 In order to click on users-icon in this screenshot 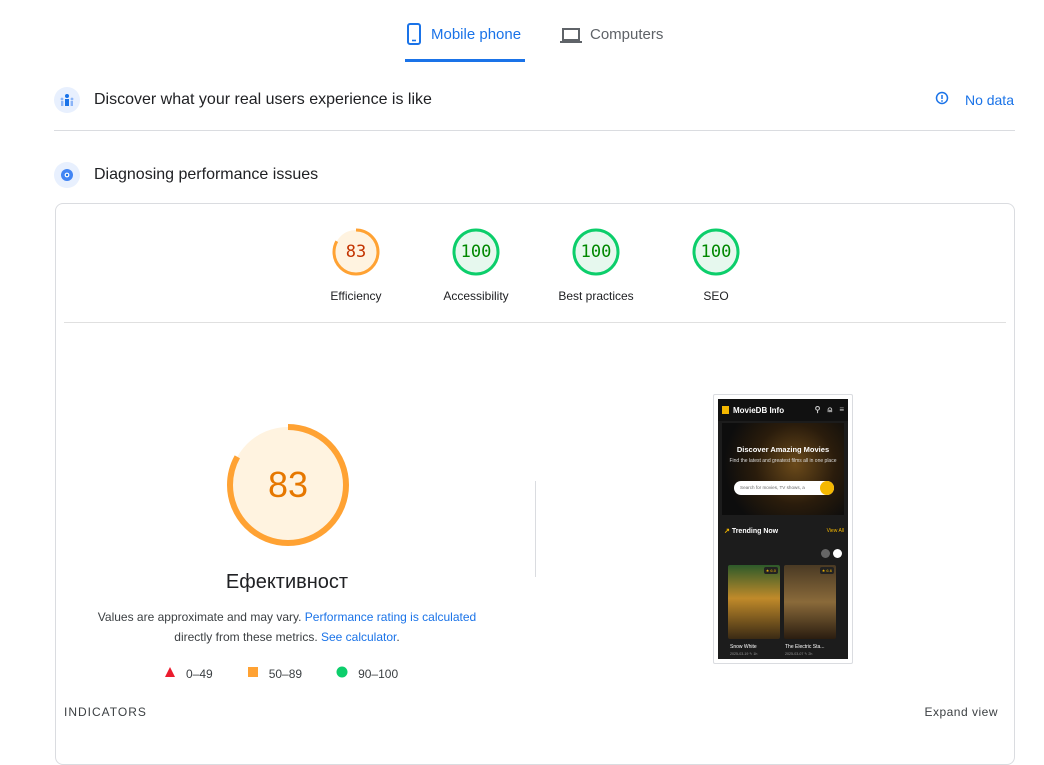, I will do `click(67, 100)`.